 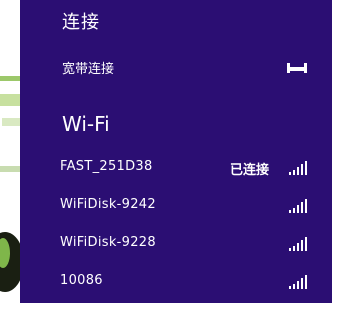 What do you see at coordinates (176, 67) in the screenshot?
I see `broadband-connection-item: 宽带连接` at bounding box center [176, 67].